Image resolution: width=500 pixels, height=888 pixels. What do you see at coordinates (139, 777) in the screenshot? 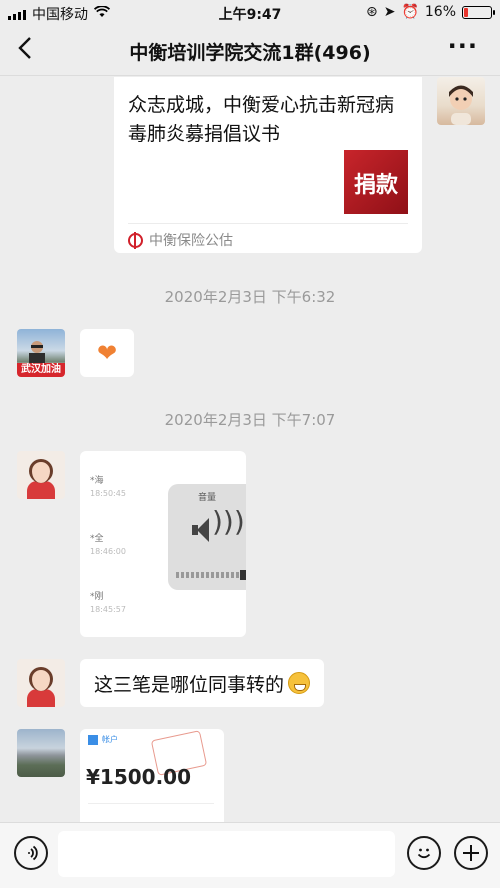
I see `receipt-amount: ¥1500.00` at bounding box center [139, 777].